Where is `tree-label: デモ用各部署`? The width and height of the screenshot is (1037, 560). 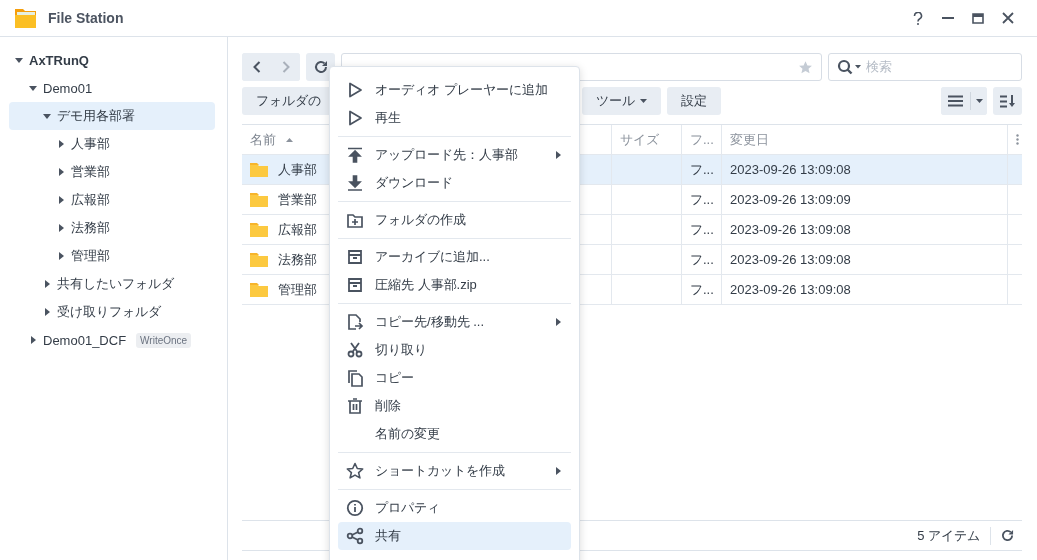
tree-label: デモ用各部署 is located at coordinates (96, 116).